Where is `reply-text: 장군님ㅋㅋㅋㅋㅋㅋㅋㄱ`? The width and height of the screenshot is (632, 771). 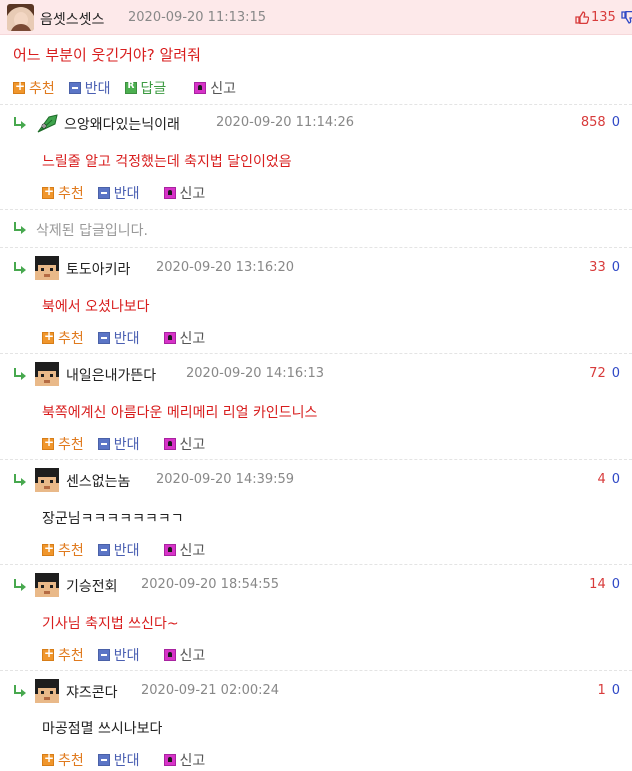 reply-text: 장군님ㅋㅋㅋㅋㅋㅋㅋㄱ is located at coordinates (113, 519).